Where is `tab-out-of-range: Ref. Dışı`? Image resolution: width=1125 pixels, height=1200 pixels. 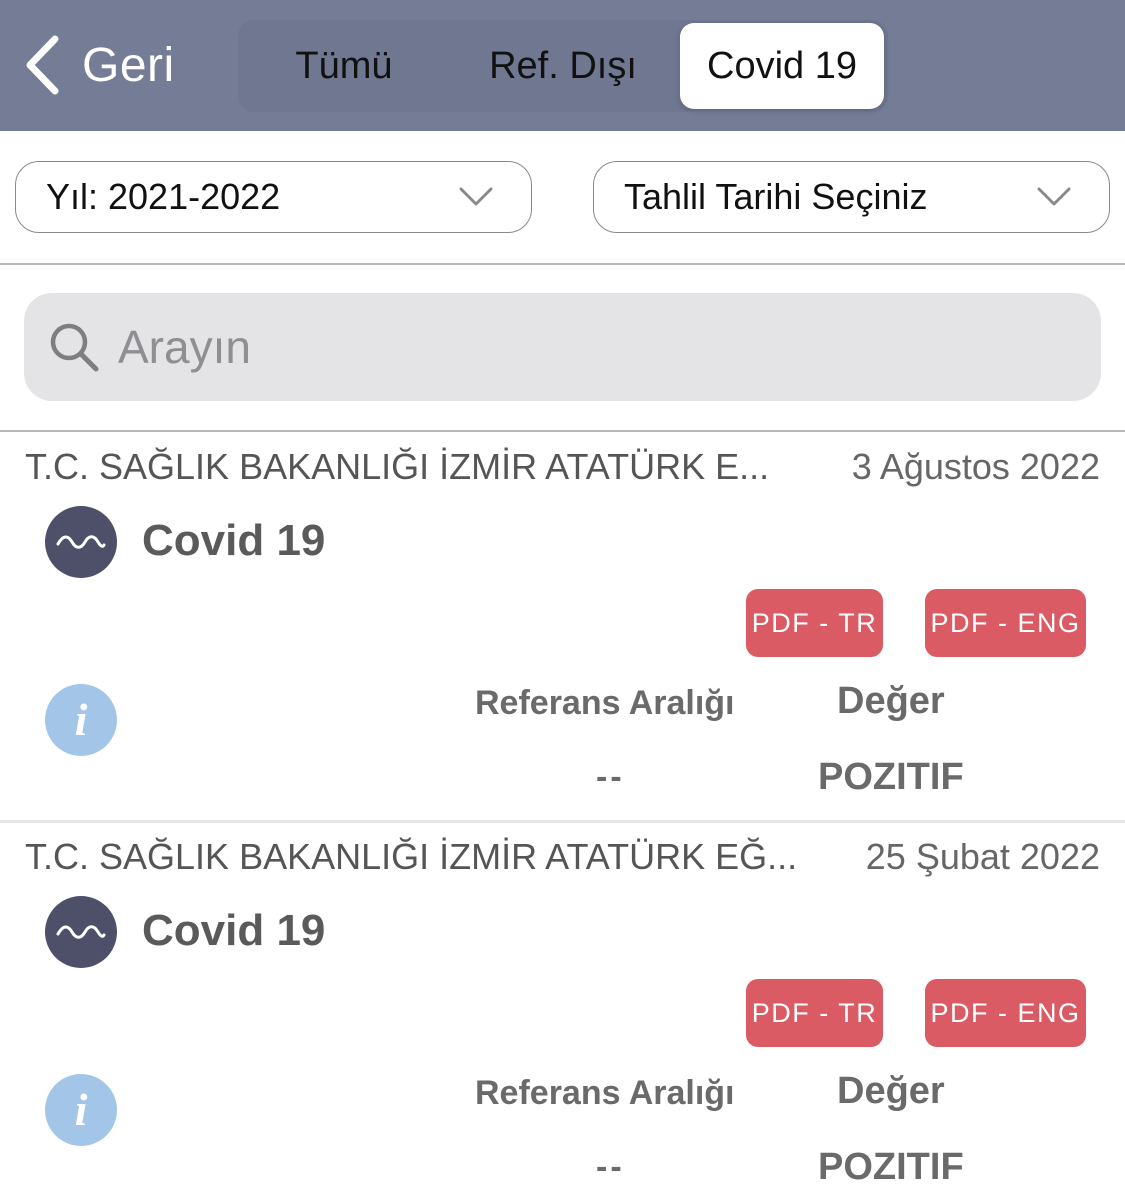 tab-out-of-range: Ref. Dışı is located at coordinates (563, 66).